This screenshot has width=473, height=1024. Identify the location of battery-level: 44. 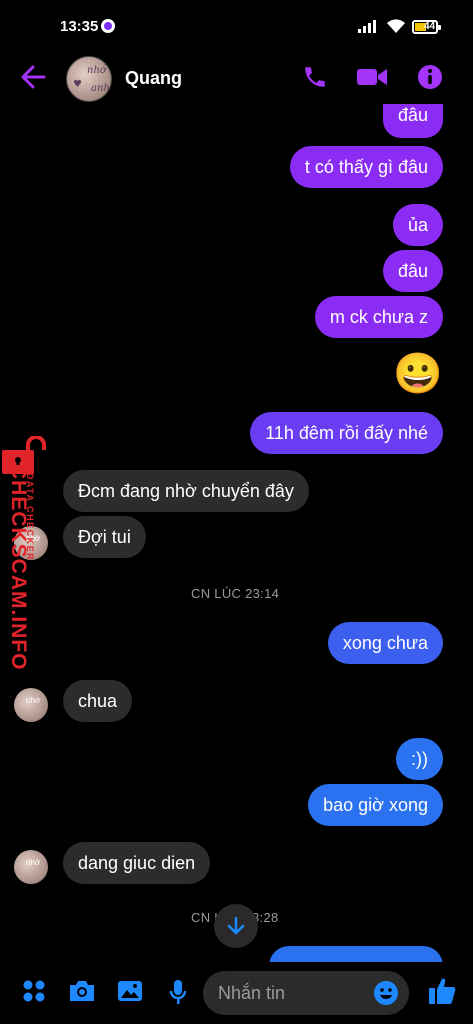
(430, 26).